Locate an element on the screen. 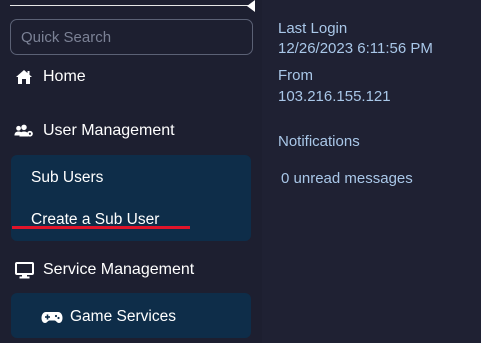 The height and width of the screenshot is (343, 481). sidebar-top-divider is located at coordinates (130, 5).